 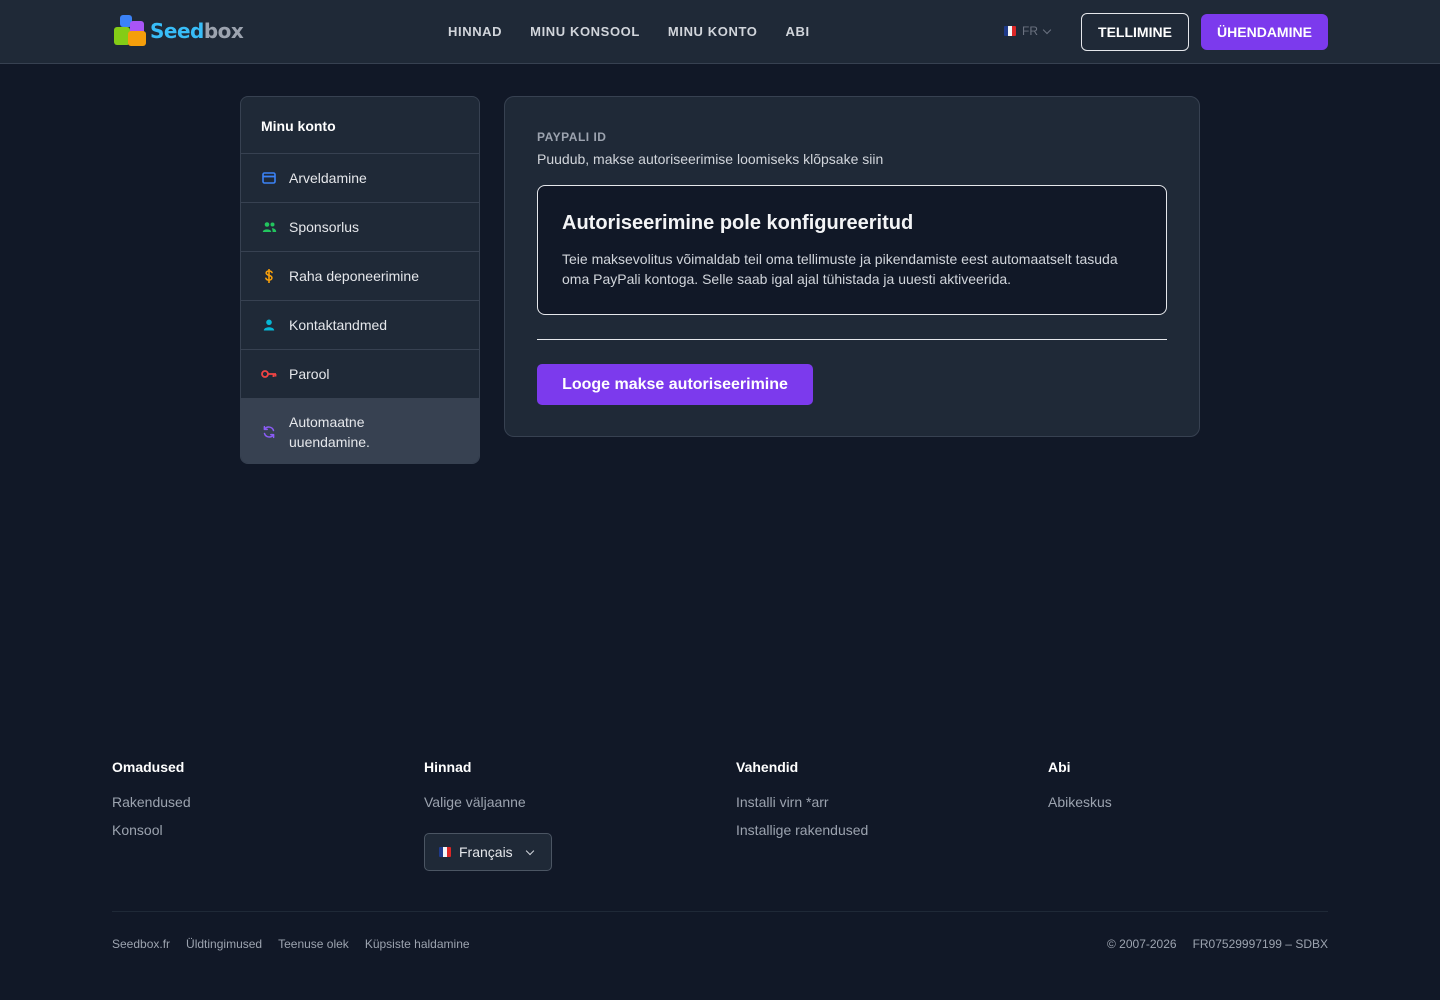 I want to click on sidebar-item-label: Automaatne uuendamine., so click(x=329, y=431).